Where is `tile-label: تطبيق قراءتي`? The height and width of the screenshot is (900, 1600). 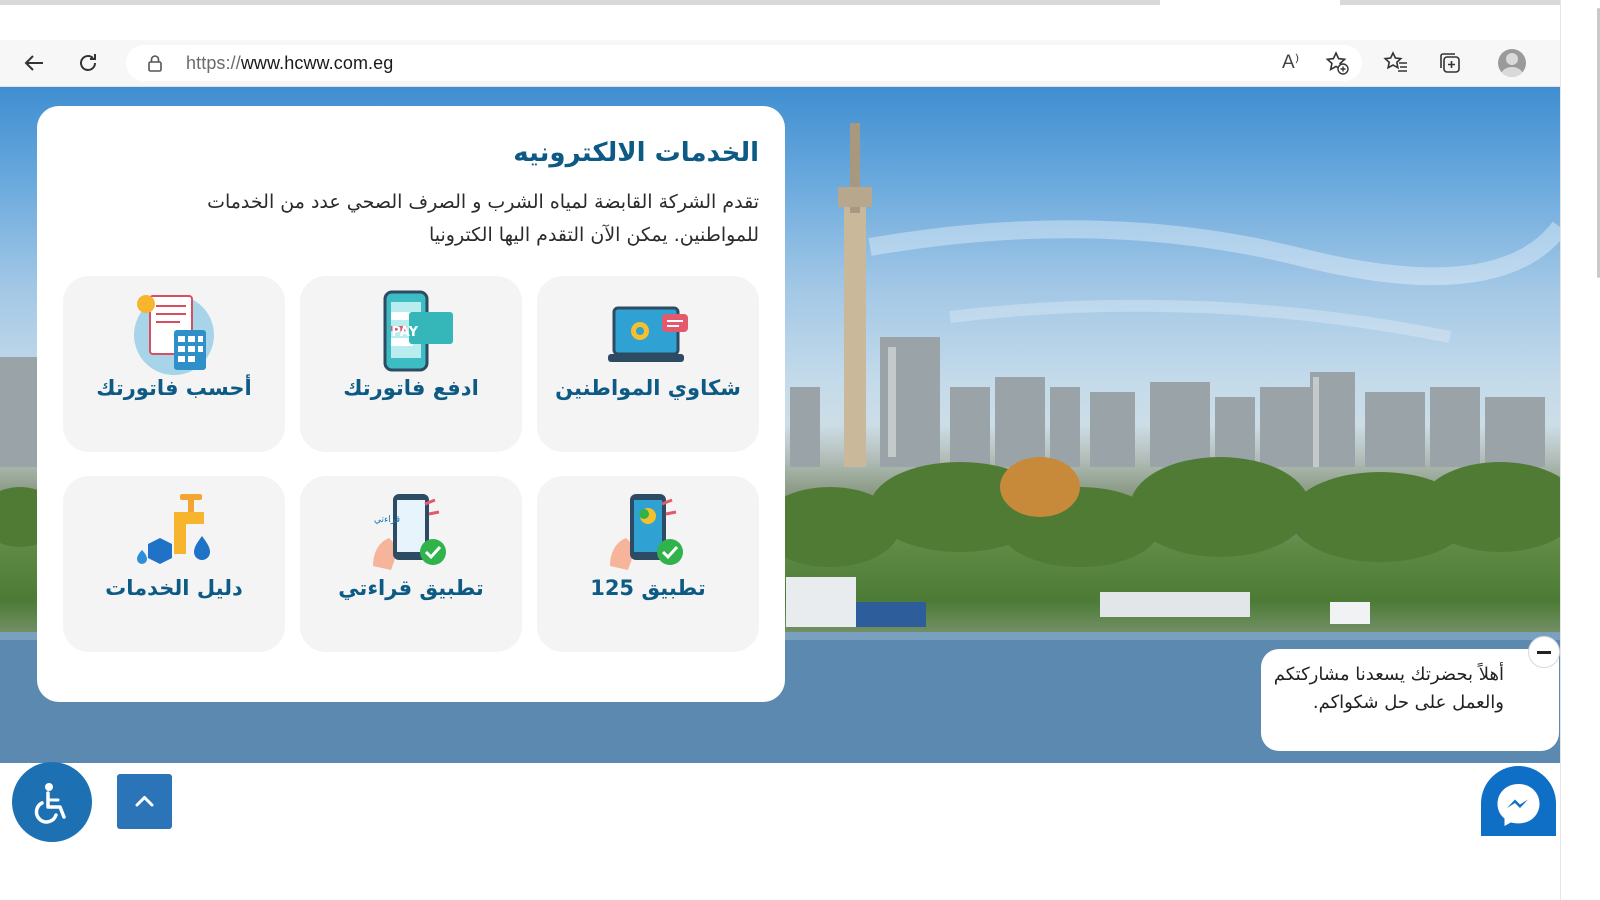
tile-label: تطبيق قراءتي is located at coordinates (411, 588).